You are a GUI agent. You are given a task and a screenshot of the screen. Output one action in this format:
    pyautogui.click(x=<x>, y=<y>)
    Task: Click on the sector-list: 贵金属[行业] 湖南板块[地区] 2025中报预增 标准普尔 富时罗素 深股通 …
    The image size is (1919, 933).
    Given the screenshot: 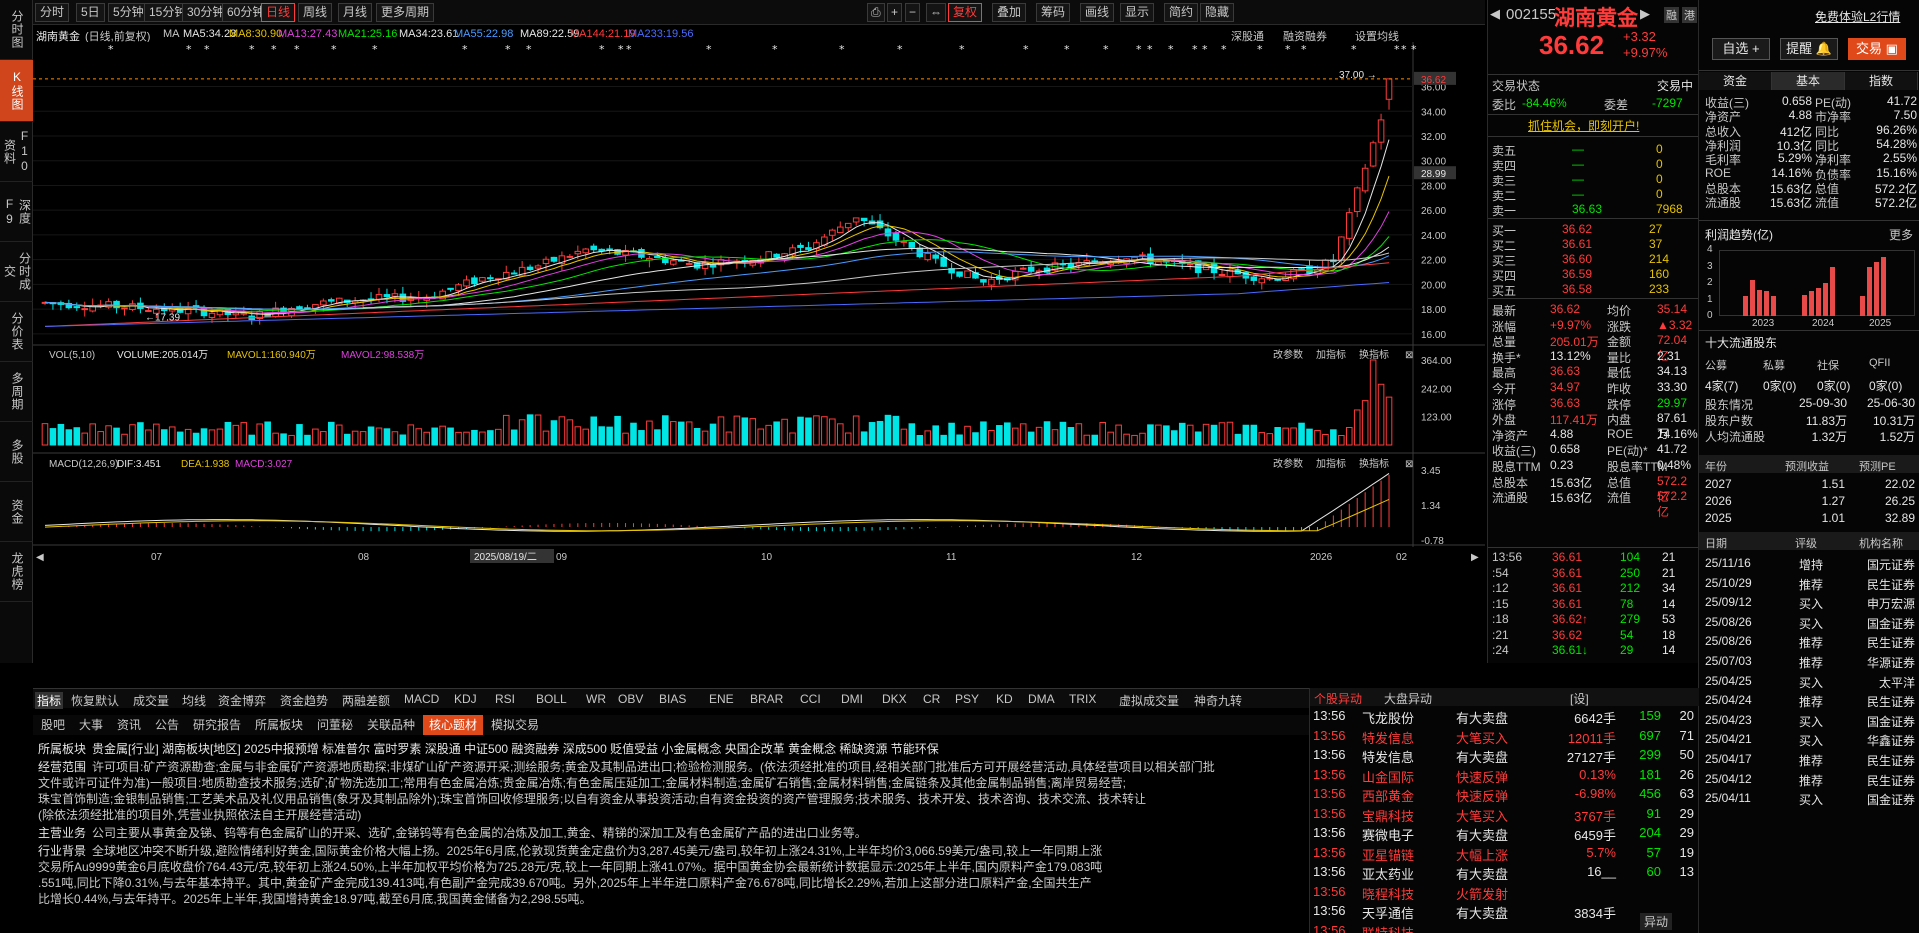 What is the action you would take?
    pyautogui.click(x=515, y=749)
    